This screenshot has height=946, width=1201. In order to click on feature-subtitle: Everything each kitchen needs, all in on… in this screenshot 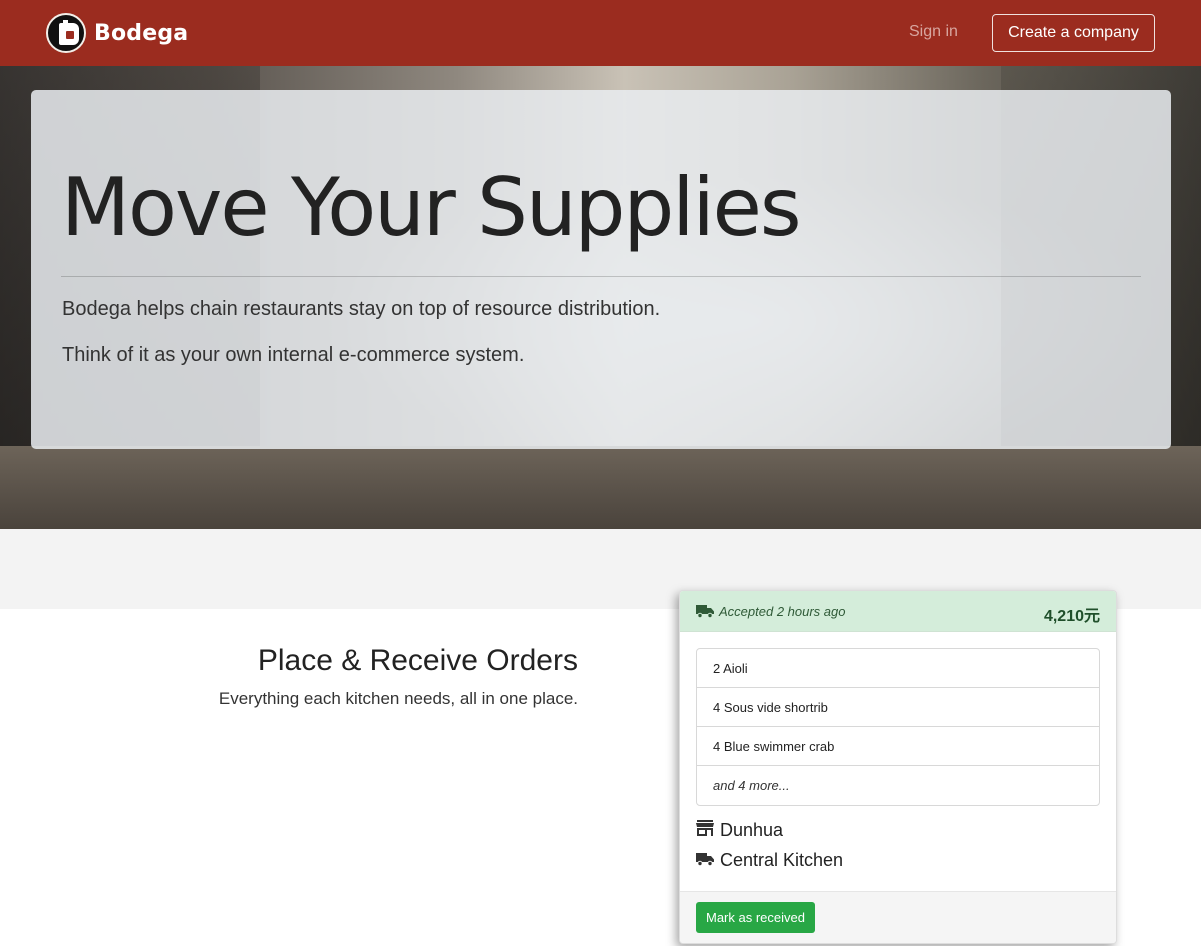, I will do `click(398, 698)`.